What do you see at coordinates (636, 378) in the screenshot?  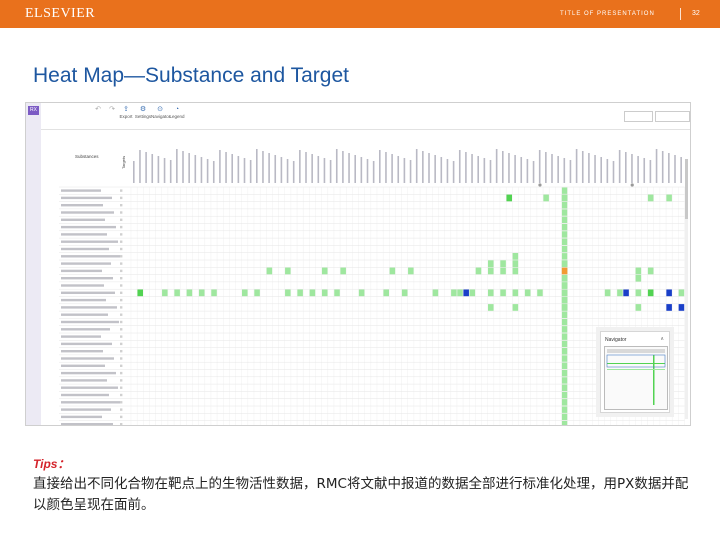 I see `navigator-minimap` at bounding box center [636, 378].